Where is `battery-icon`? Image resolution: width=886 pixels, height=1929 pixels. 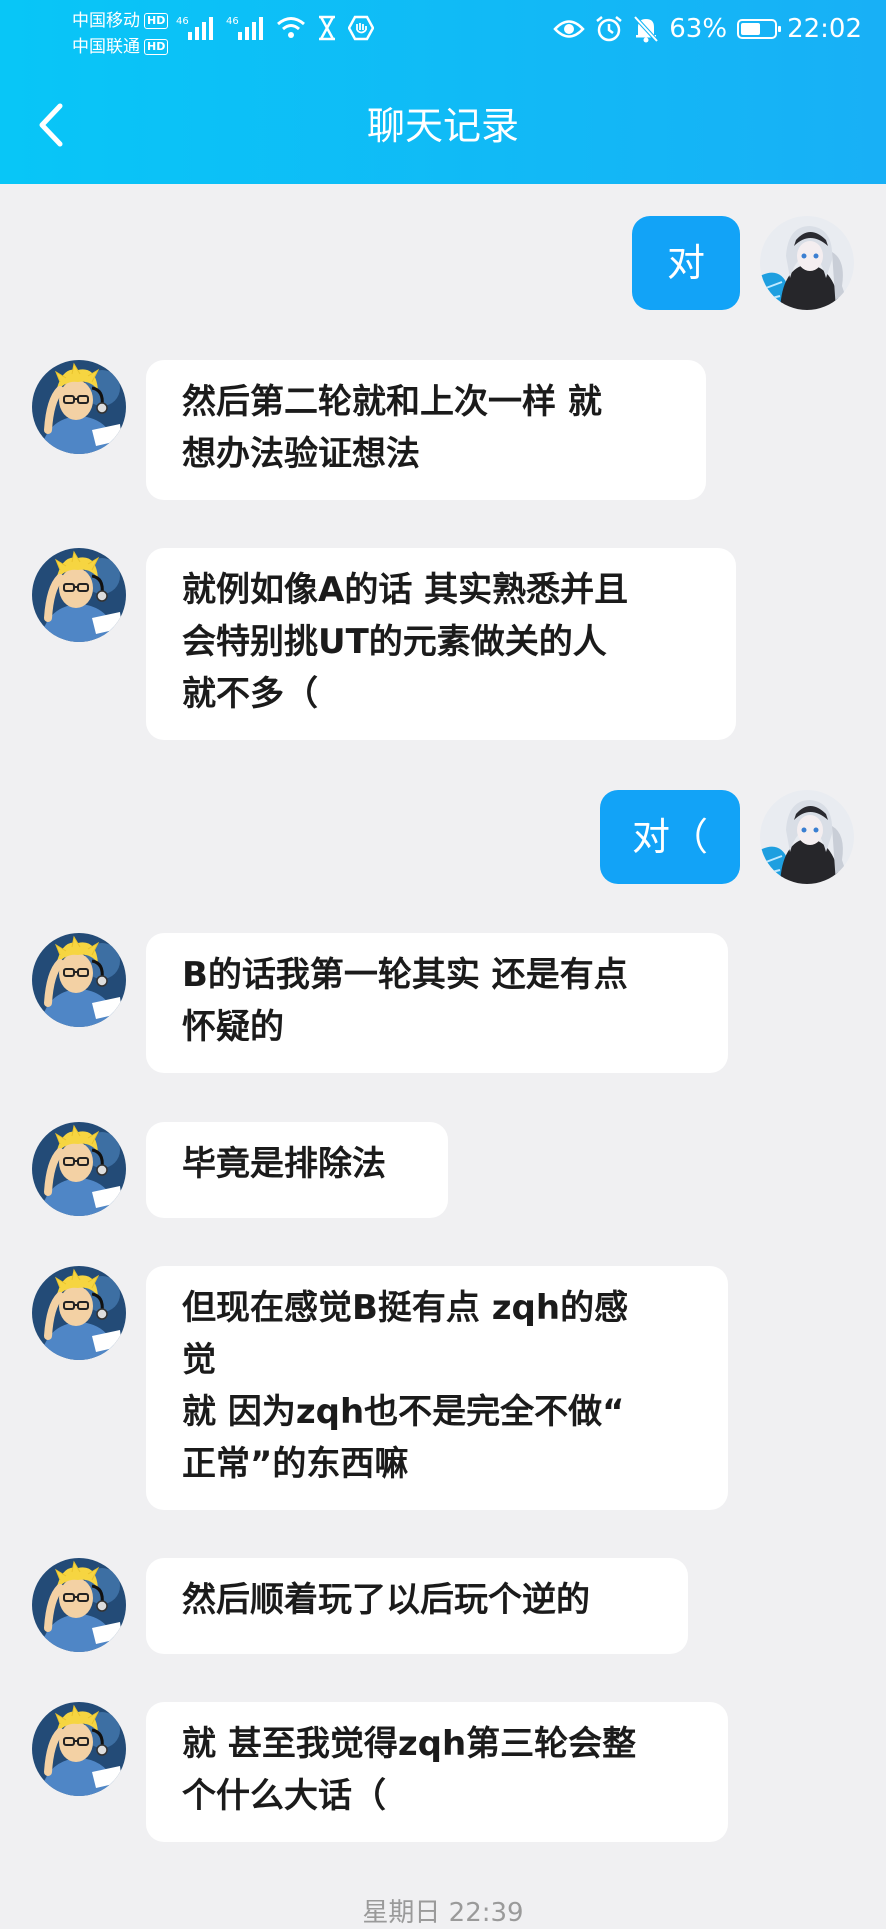 battery-icon is located at coordinates (759, 29).